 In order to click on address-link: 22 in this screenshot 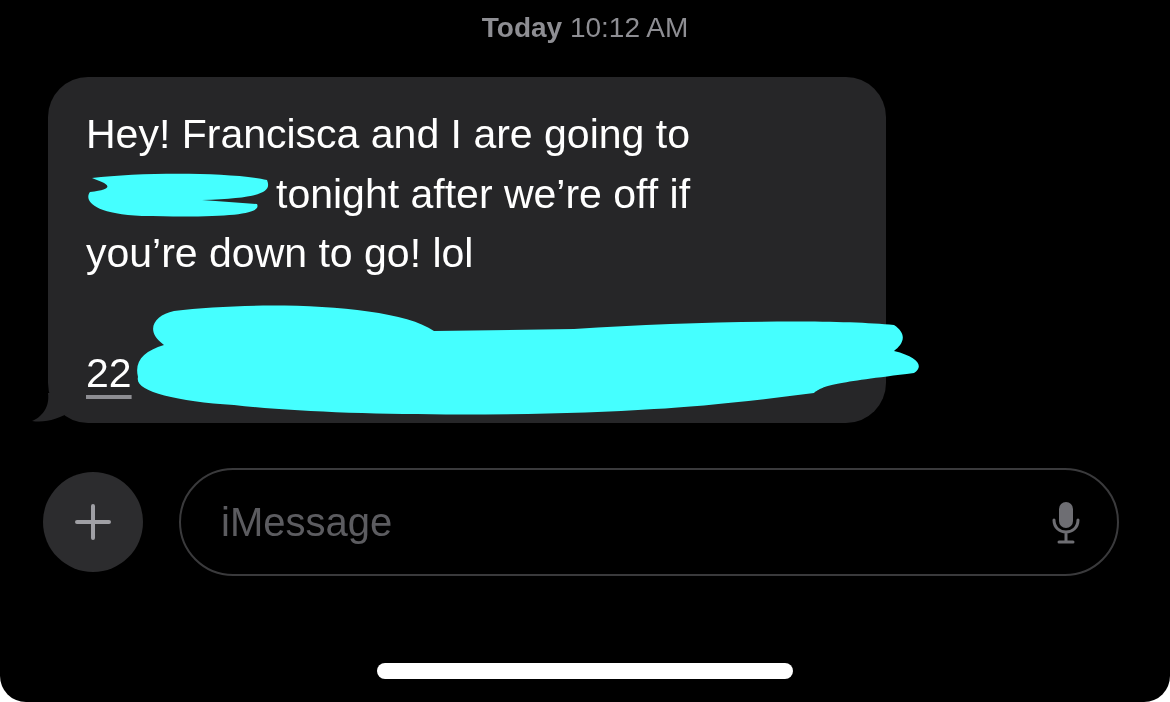, I will do `click(109, 373)`.